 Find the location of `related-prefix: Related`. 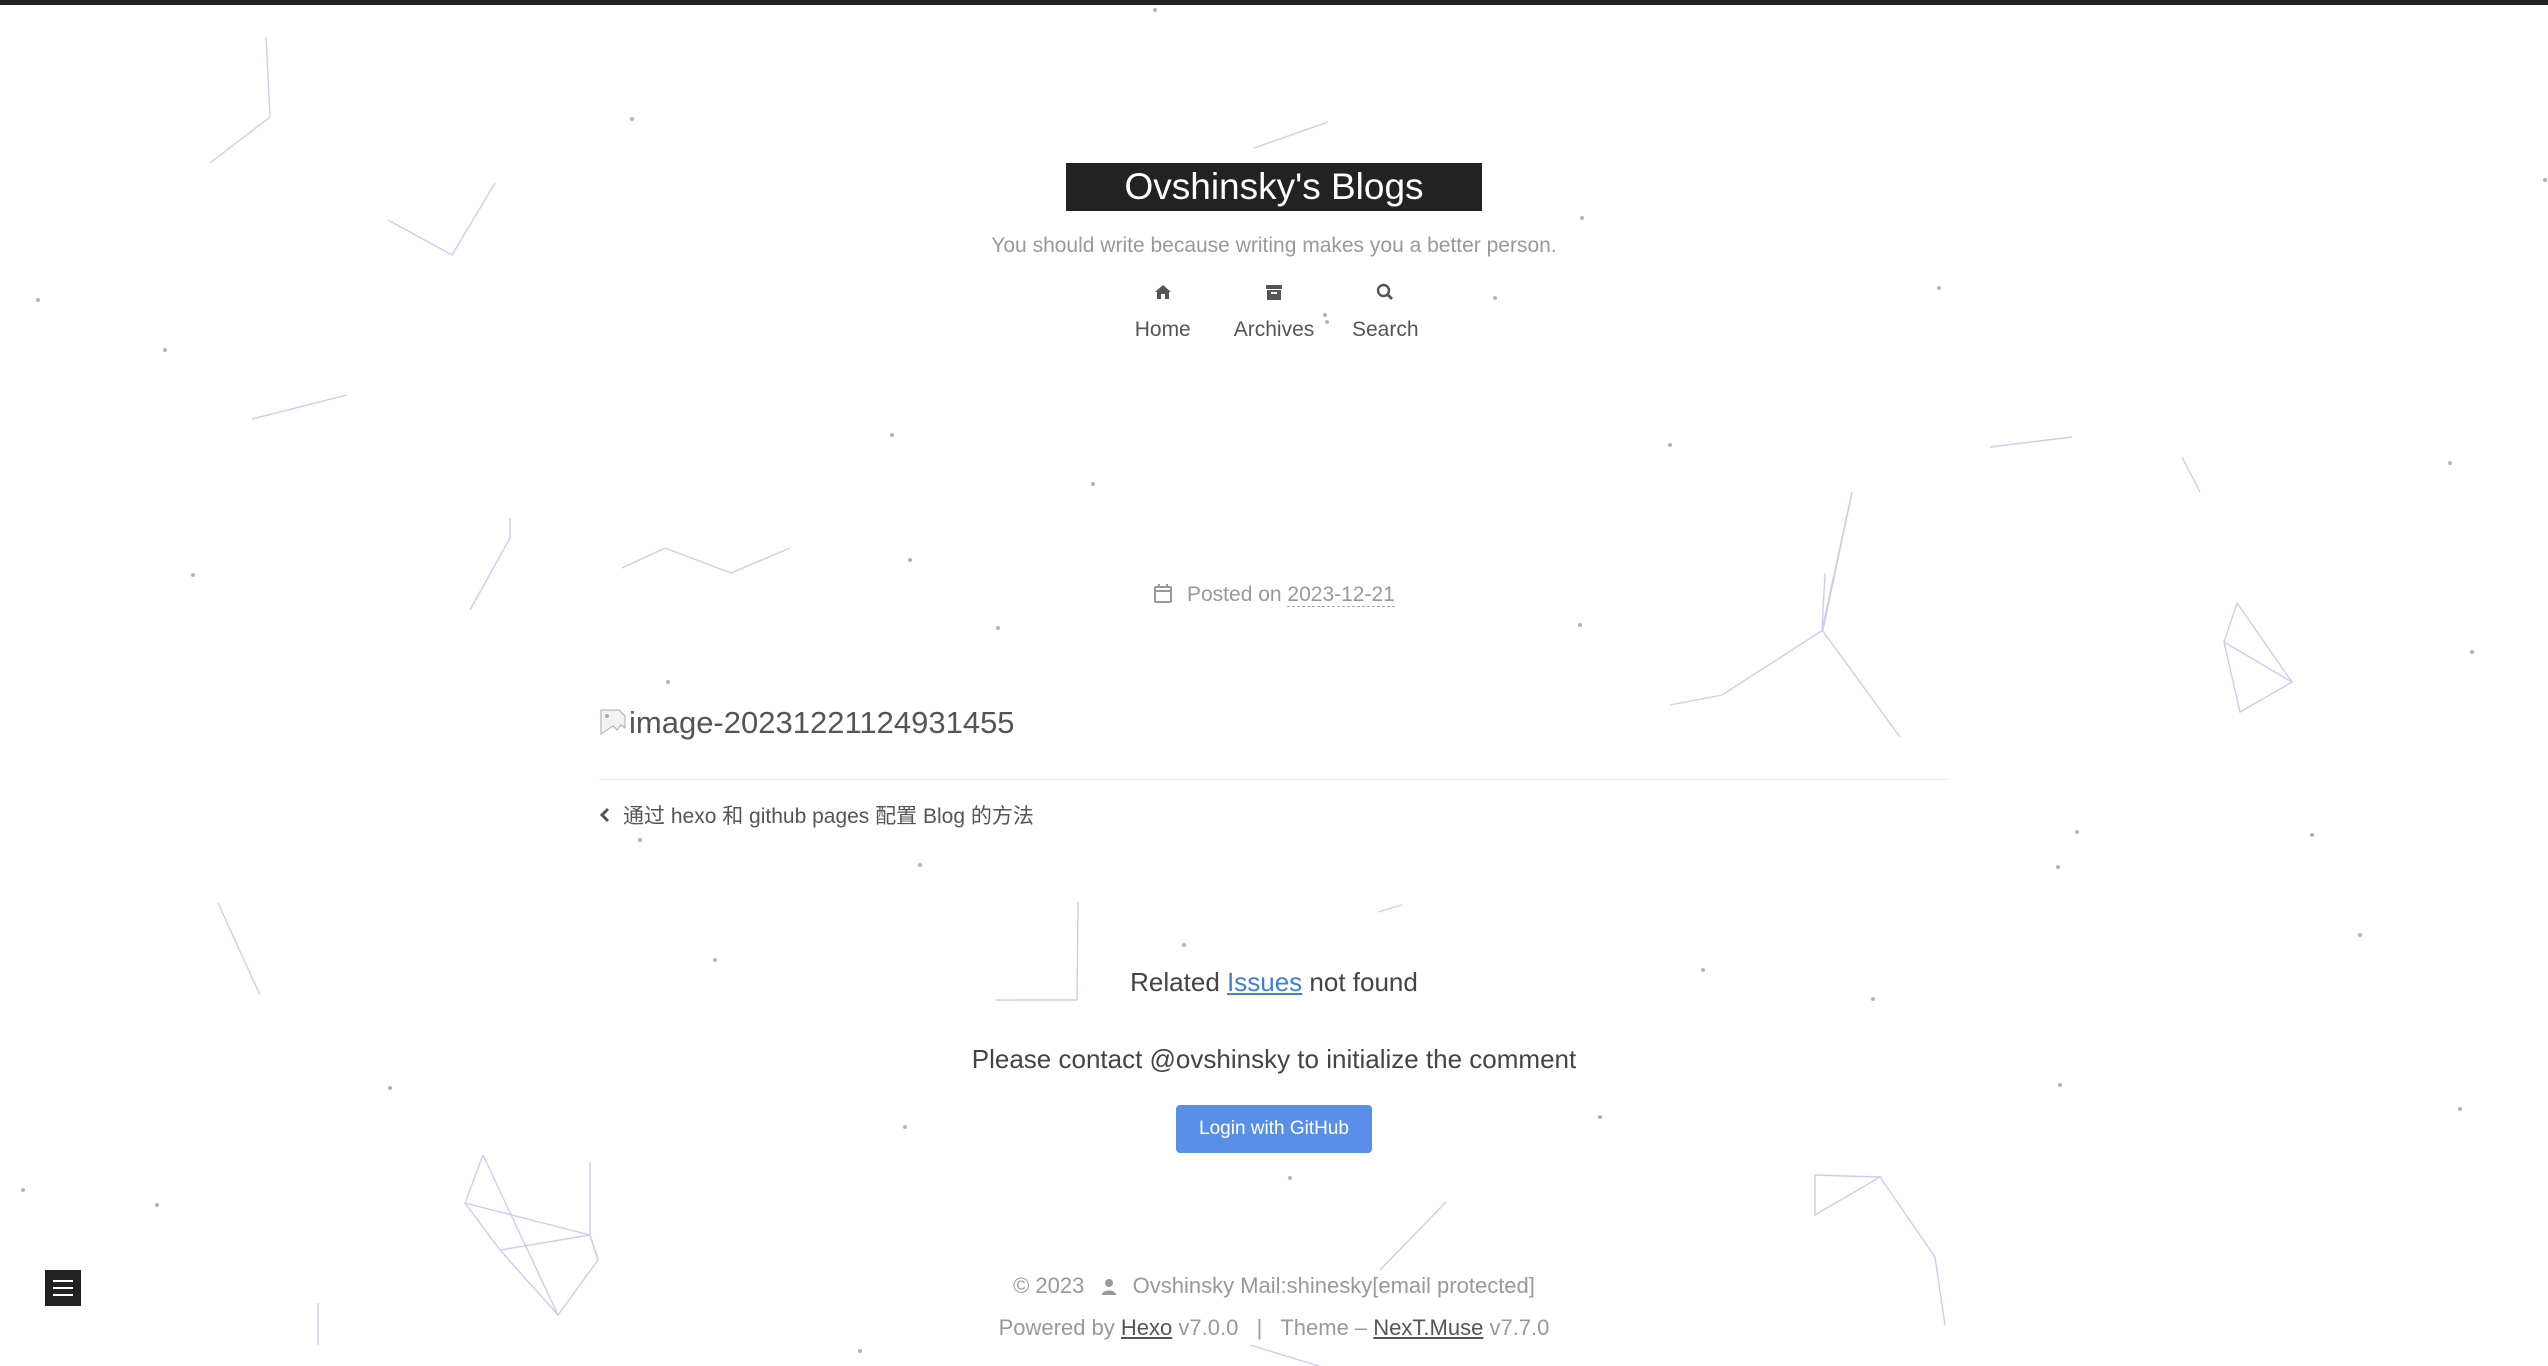

related-prefix: Related is located at coordinates (1175, 982).